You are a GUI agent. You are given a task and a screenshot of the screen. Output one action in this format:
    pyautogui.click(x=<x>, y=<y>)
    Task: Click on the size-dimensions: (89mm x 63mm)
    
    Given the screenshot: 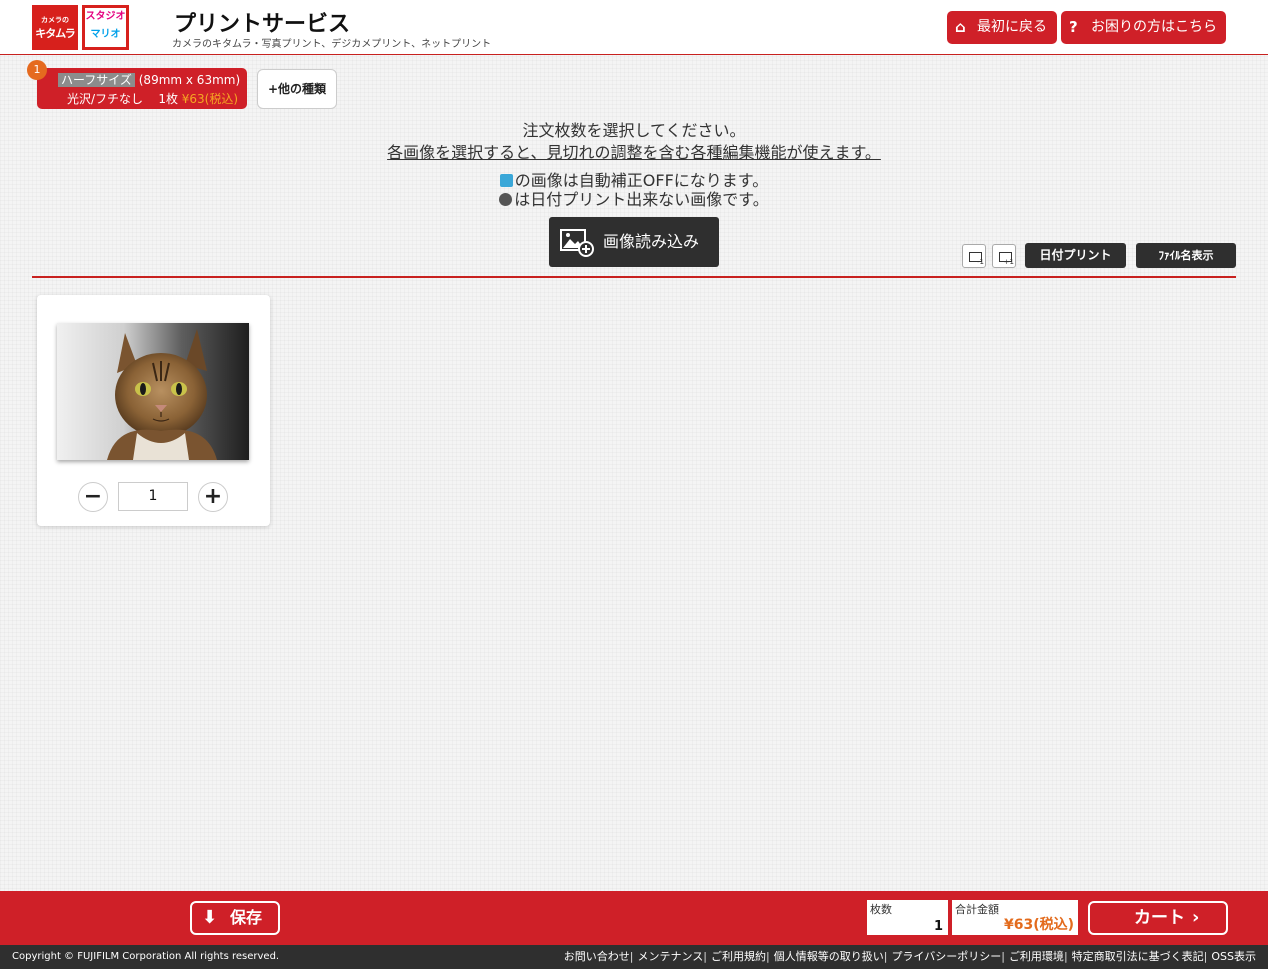 What is the action you would take?
    pyautogui.click(x=189, y=80)
    